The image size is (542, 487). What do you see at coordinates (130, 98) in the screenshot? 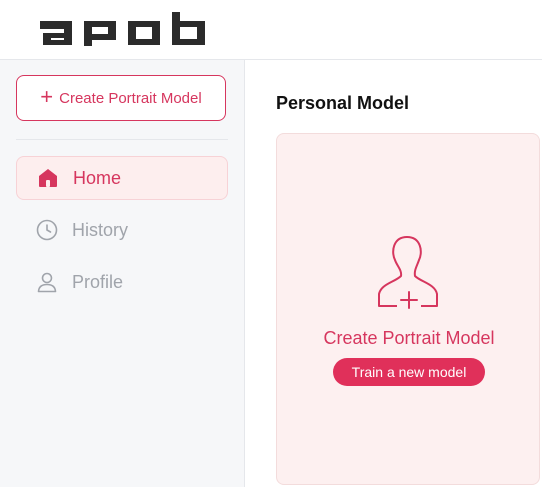
I see `create-button-label: Create Portrait Model` at bounding box center [130, 98].